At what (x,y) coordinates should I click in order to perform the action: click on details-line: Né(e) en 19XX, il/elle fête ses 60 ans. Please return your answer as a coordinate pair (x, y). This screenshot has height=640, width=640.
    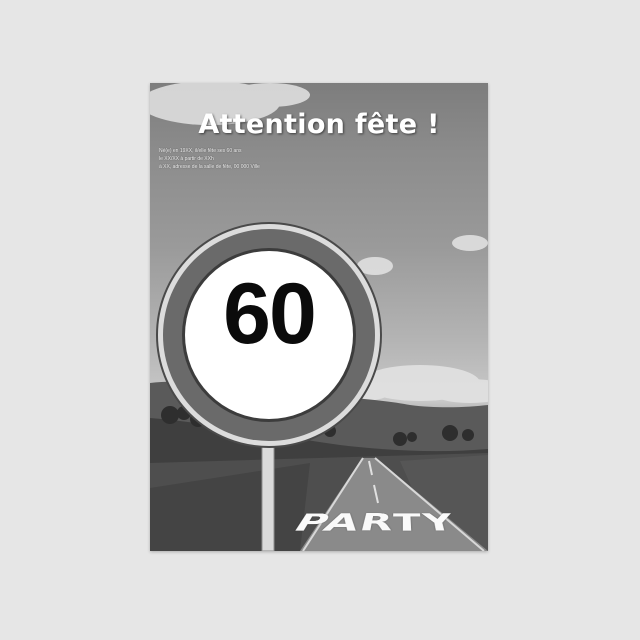
    Looking at the image, I should click on (200, 151).